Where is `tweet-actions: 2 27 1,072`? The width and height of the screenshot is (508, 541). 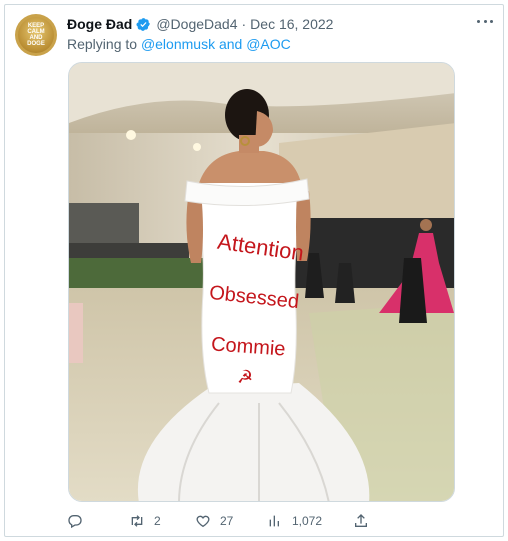 tweet-actions: 2 27 1,072 is located at coordinates (222, 521).